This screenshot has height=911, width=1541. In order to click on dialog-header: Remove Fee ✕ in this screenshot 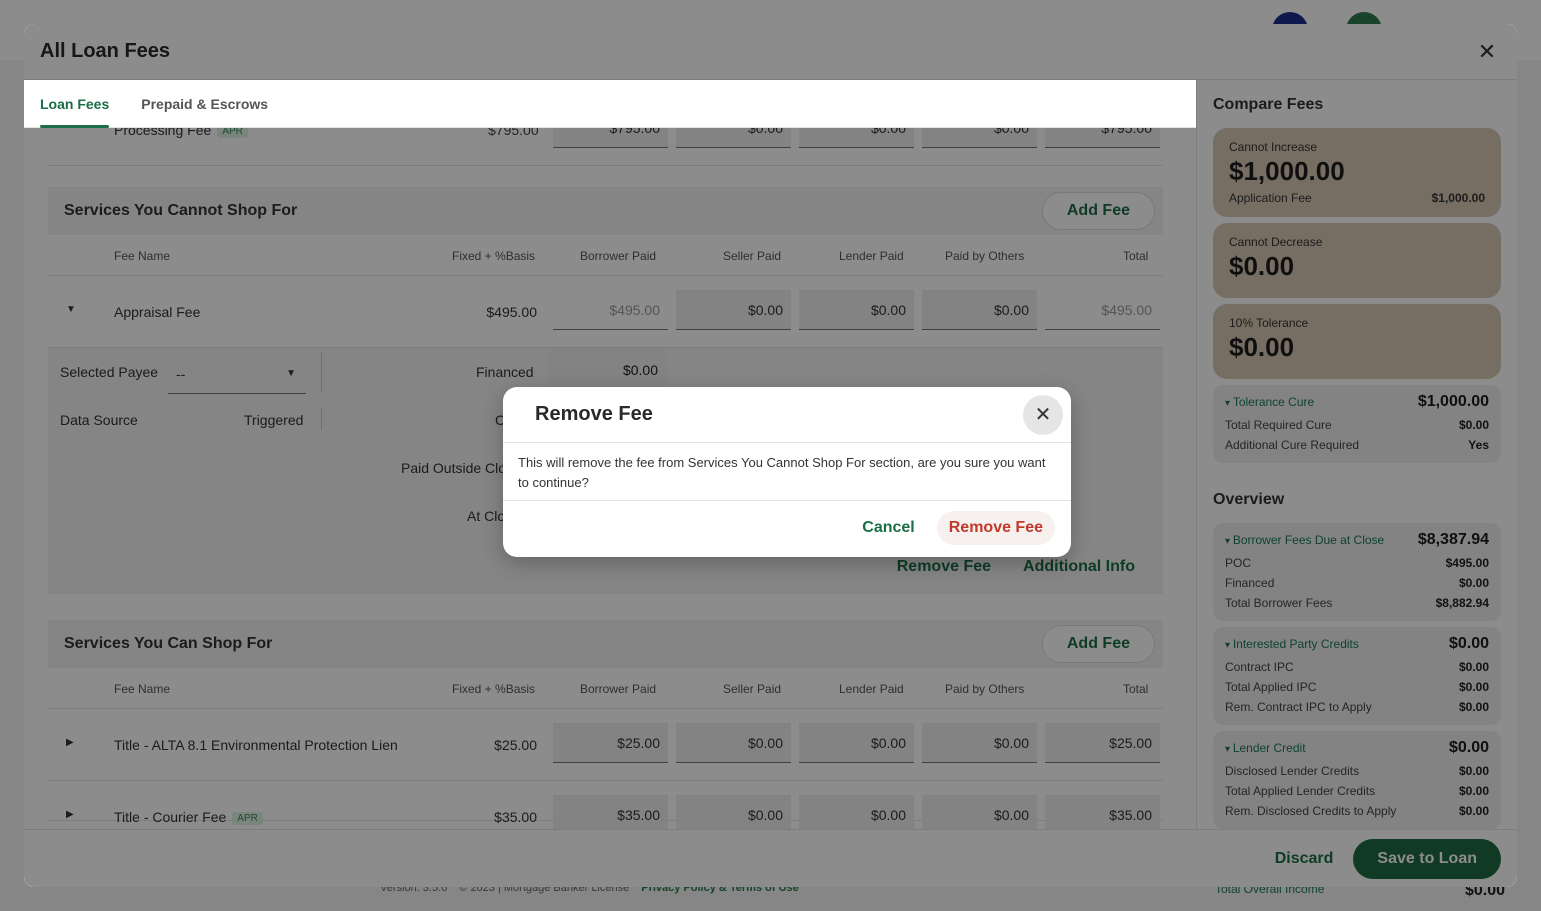, I will do `click(787, 415)`.